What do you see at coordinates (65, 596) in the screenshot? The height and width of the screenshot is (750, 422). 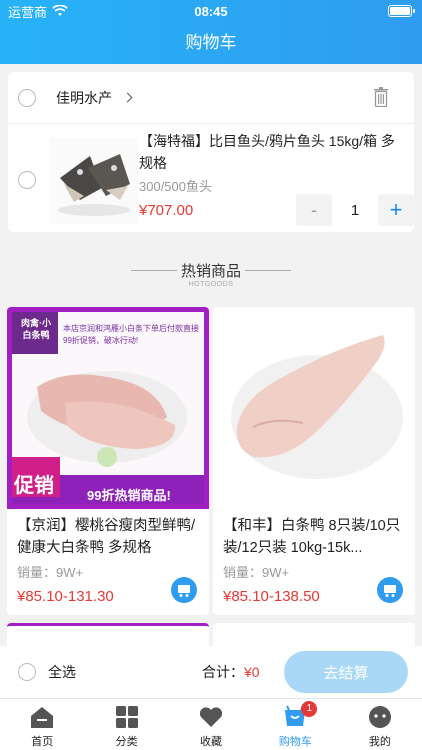 I see `product-price: ¥85.10-131.30` at bounding box center [65, 596].